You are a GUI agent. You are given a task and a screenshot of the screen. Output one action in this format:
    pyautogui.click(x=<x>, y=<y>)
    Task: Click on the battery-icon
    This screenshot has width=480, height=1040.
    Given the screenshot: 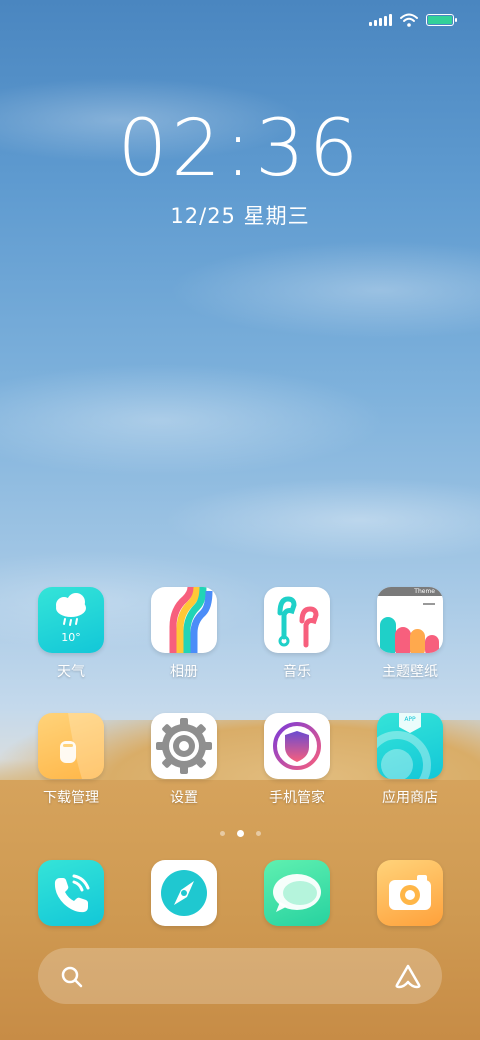 What is the action you would take?
    pyautogui.click(x=441, y=20)
    